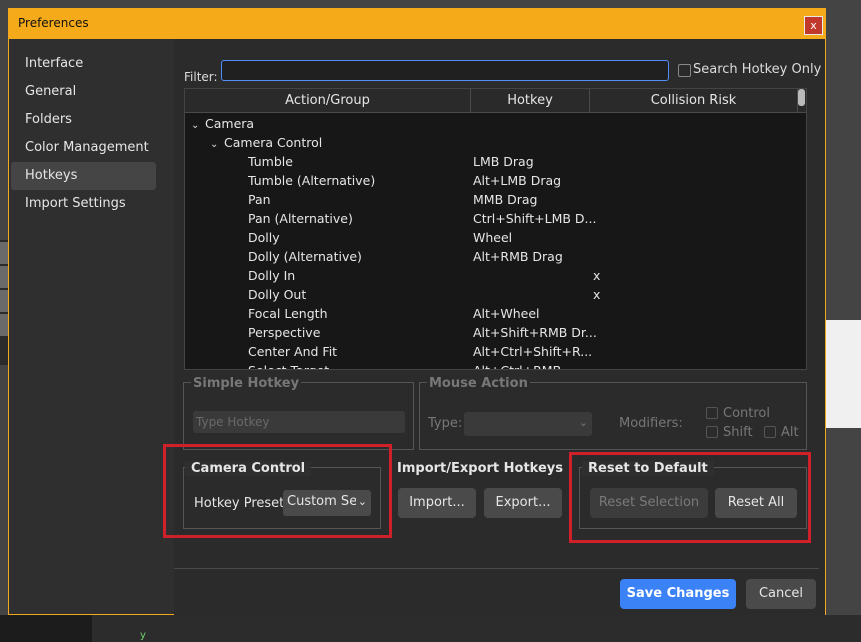 The image size is (861, 642). What do you see at coordinates (246, 383) in the screenshot?
I see `simple-hotkey-title: Simple Hotkey` at bounding box center [246, 383].